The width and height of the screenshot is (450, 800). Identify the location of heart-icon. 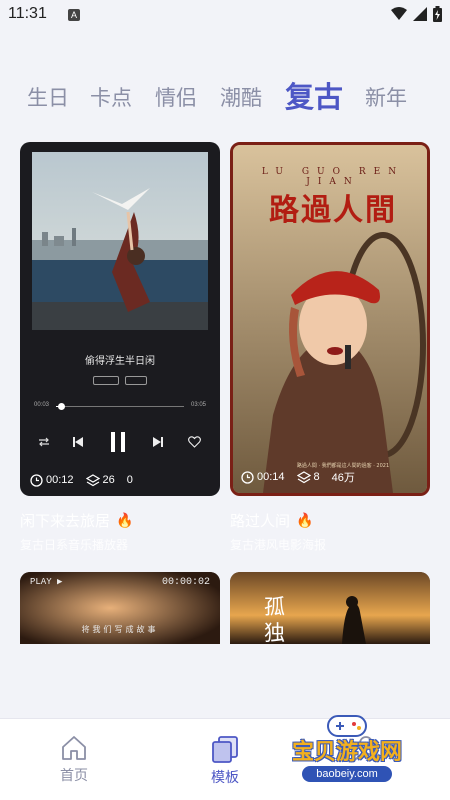
(194, 442).